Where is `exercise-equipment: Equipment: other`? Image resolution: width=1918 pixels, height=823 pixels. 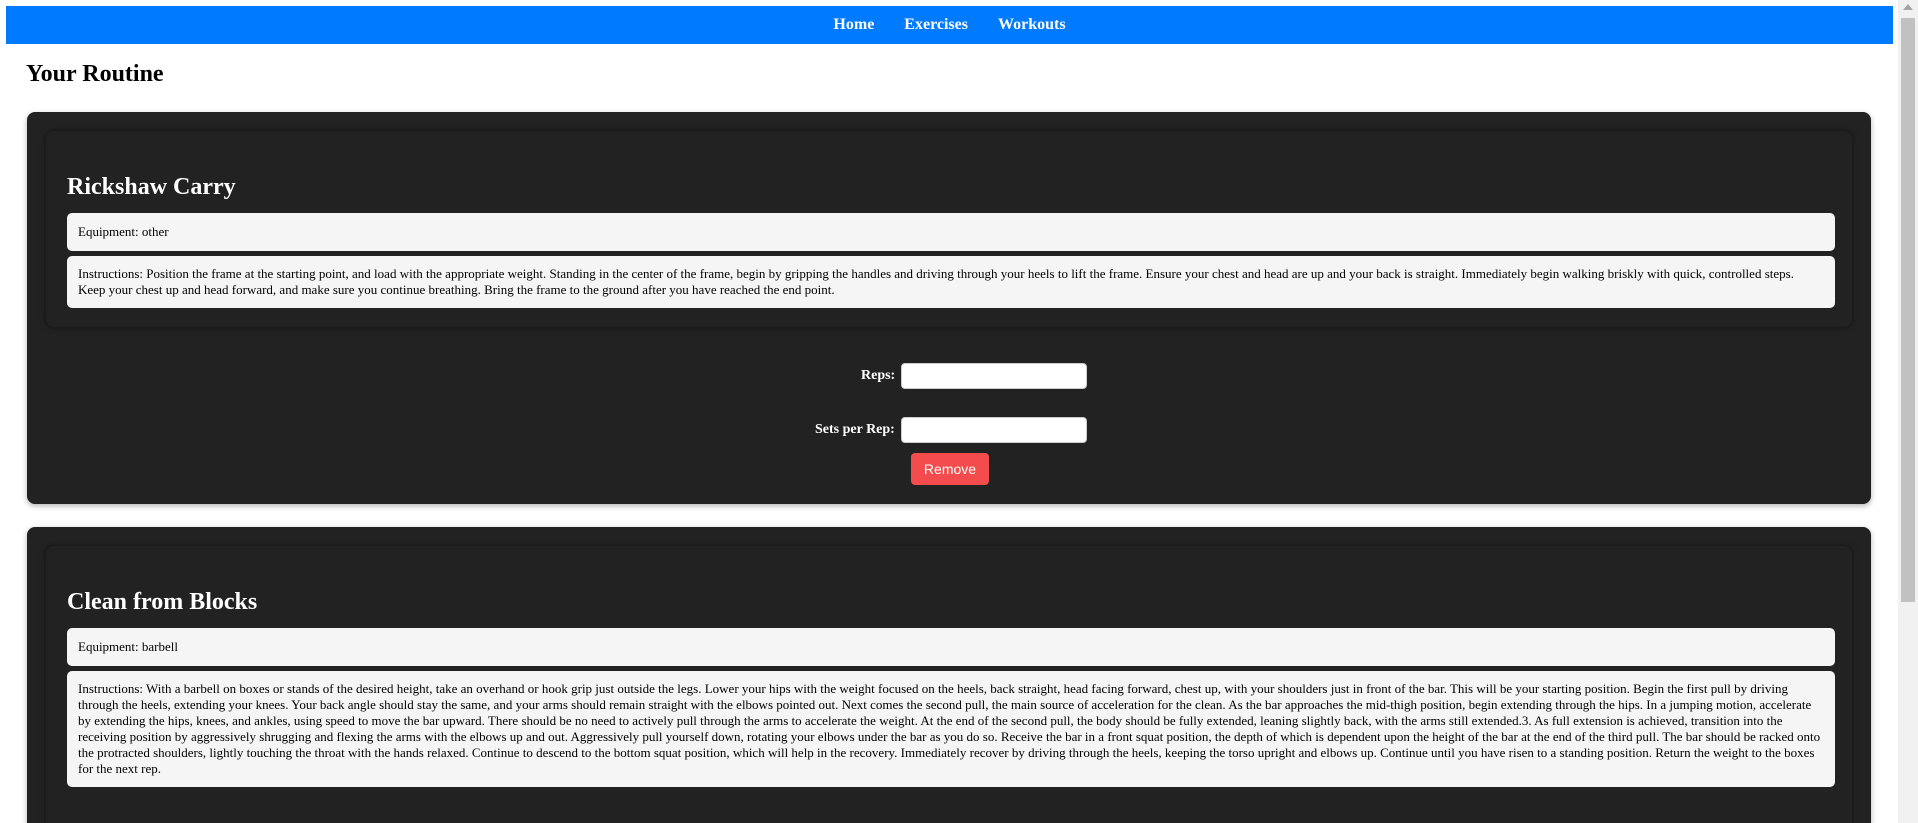
exercise-equipment: Equipment: other is located at coordinates (951, 232).